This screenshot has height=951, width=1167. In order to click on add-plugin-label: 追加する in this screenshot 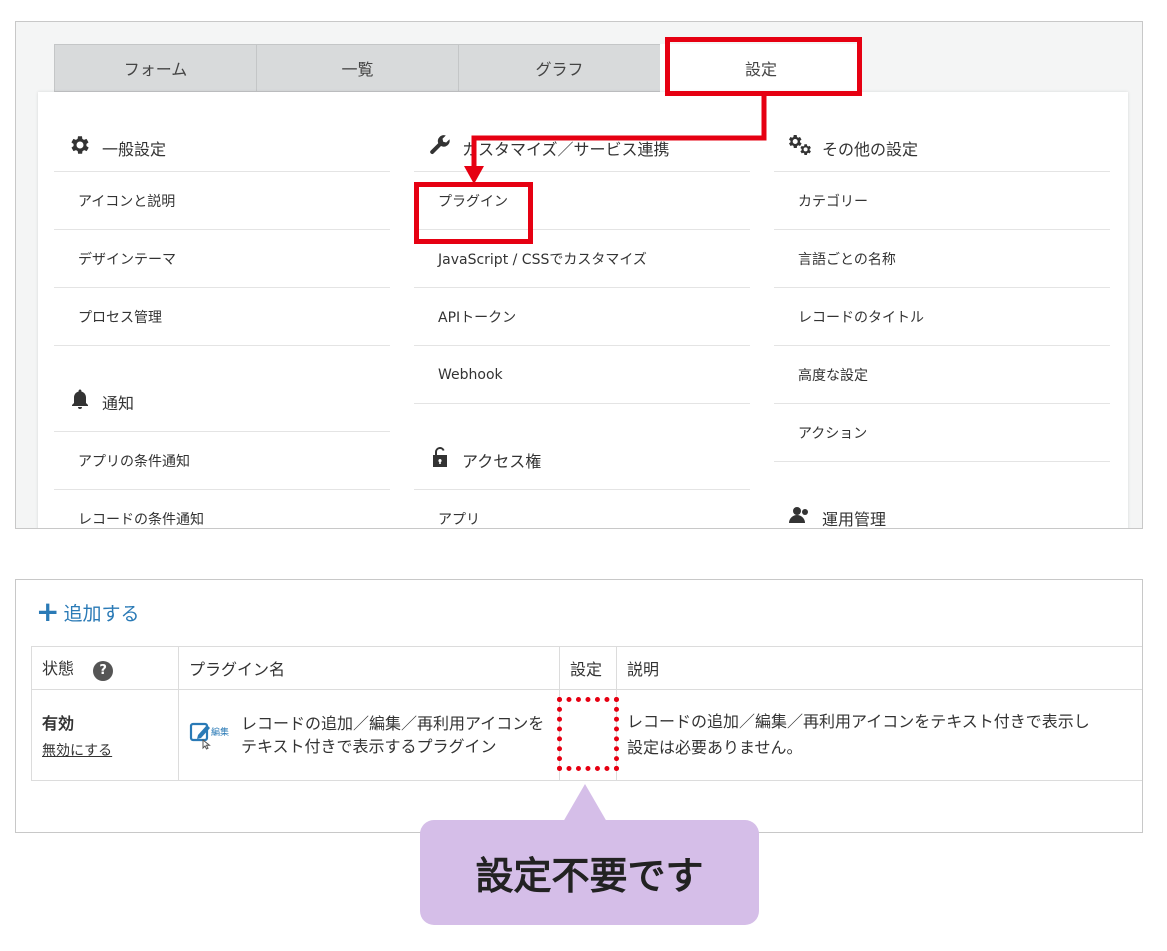, I will do `click(101, 613)`.